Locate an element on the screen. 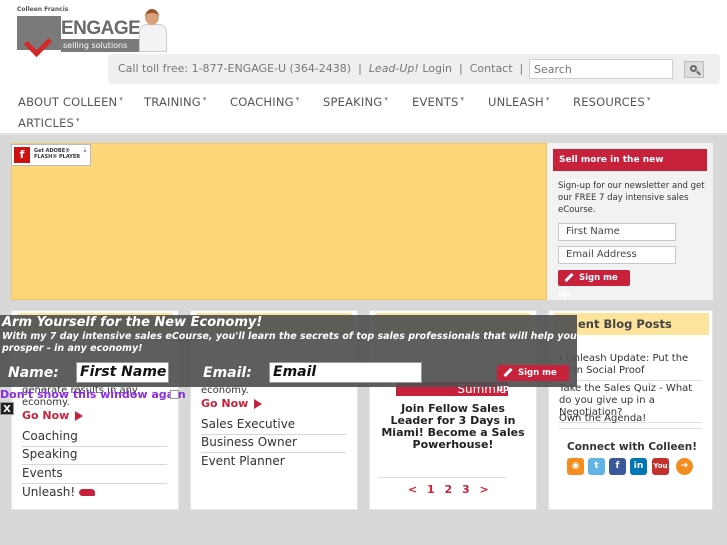  logo-arrow-icon is located at coordinates (38, 43).